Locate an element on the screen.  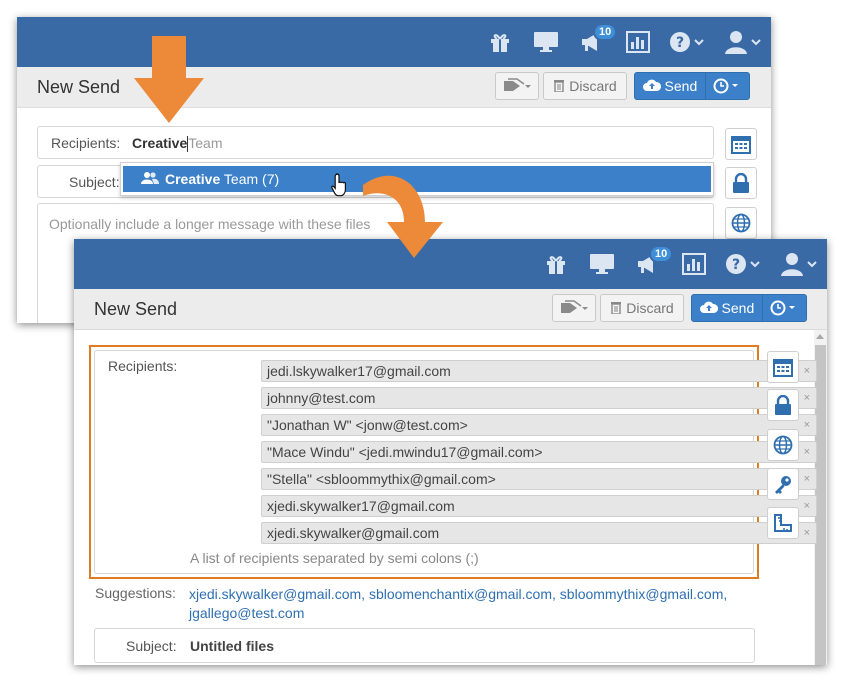
curved-arrow-icon is located at coordinates (403, 216).